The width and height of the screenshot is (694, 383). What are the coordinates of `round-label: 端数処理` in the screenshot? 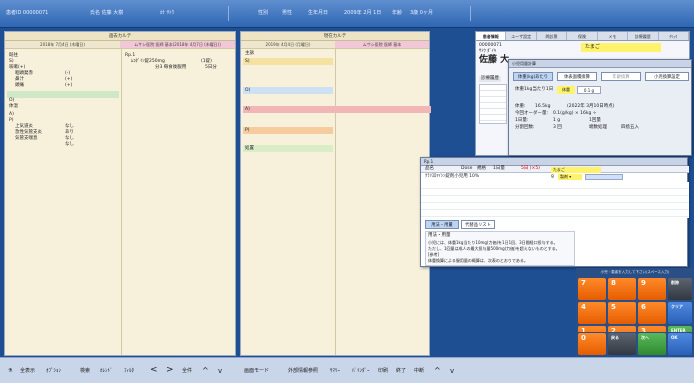 It's located at (598, 127).